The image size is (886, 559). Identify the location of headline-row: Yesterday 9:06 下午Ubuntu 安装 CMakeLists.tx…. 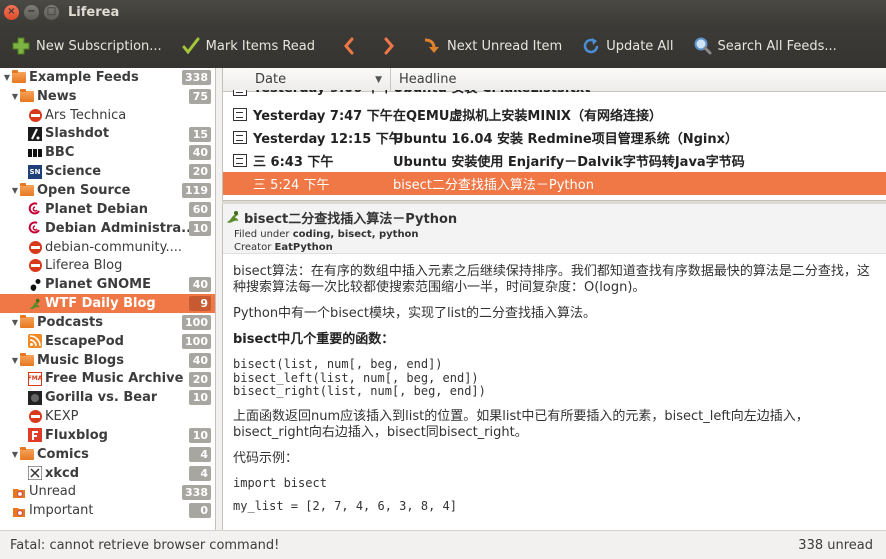
(554, 93).